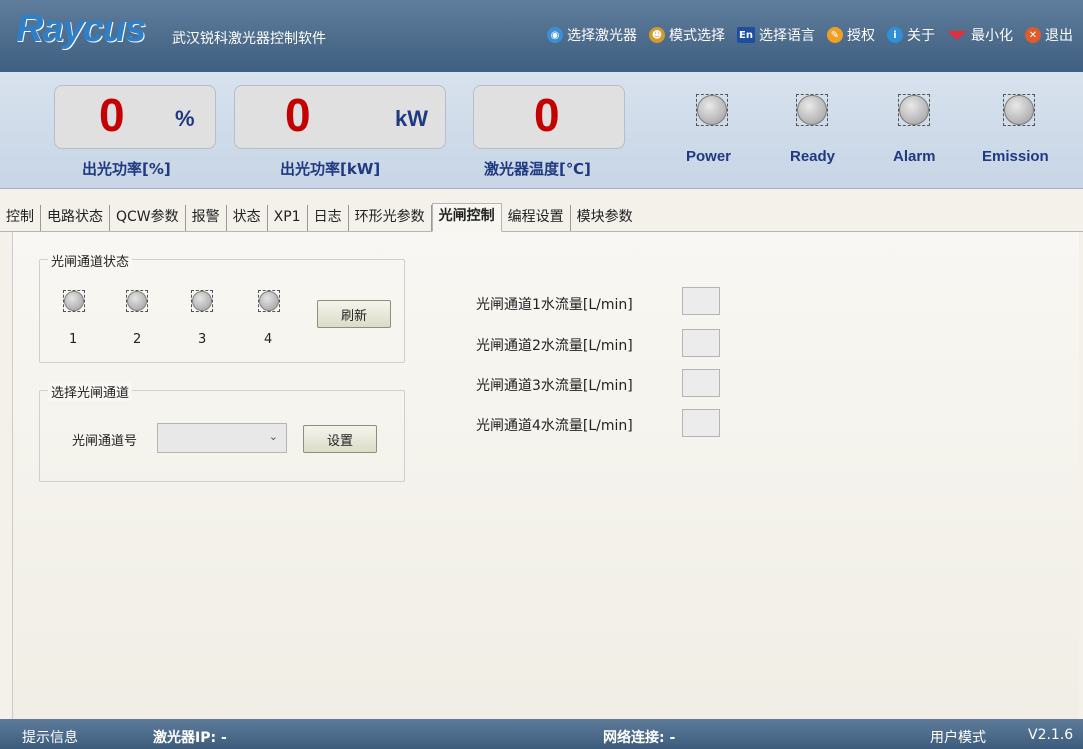 The height and width of the screenshot is (749, 1083). I want to click on user-mode: 用户模式, so click(958, 738).